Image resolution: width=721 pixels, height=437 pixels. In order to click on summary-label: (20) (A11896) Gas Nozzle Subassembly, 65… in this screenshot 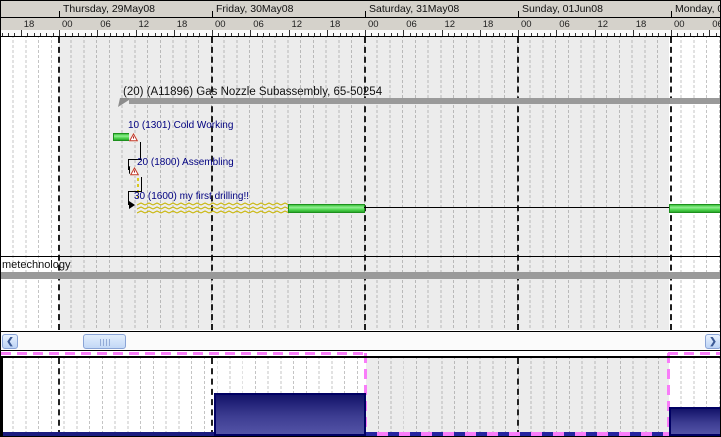, I will do `click(253, 92)`.